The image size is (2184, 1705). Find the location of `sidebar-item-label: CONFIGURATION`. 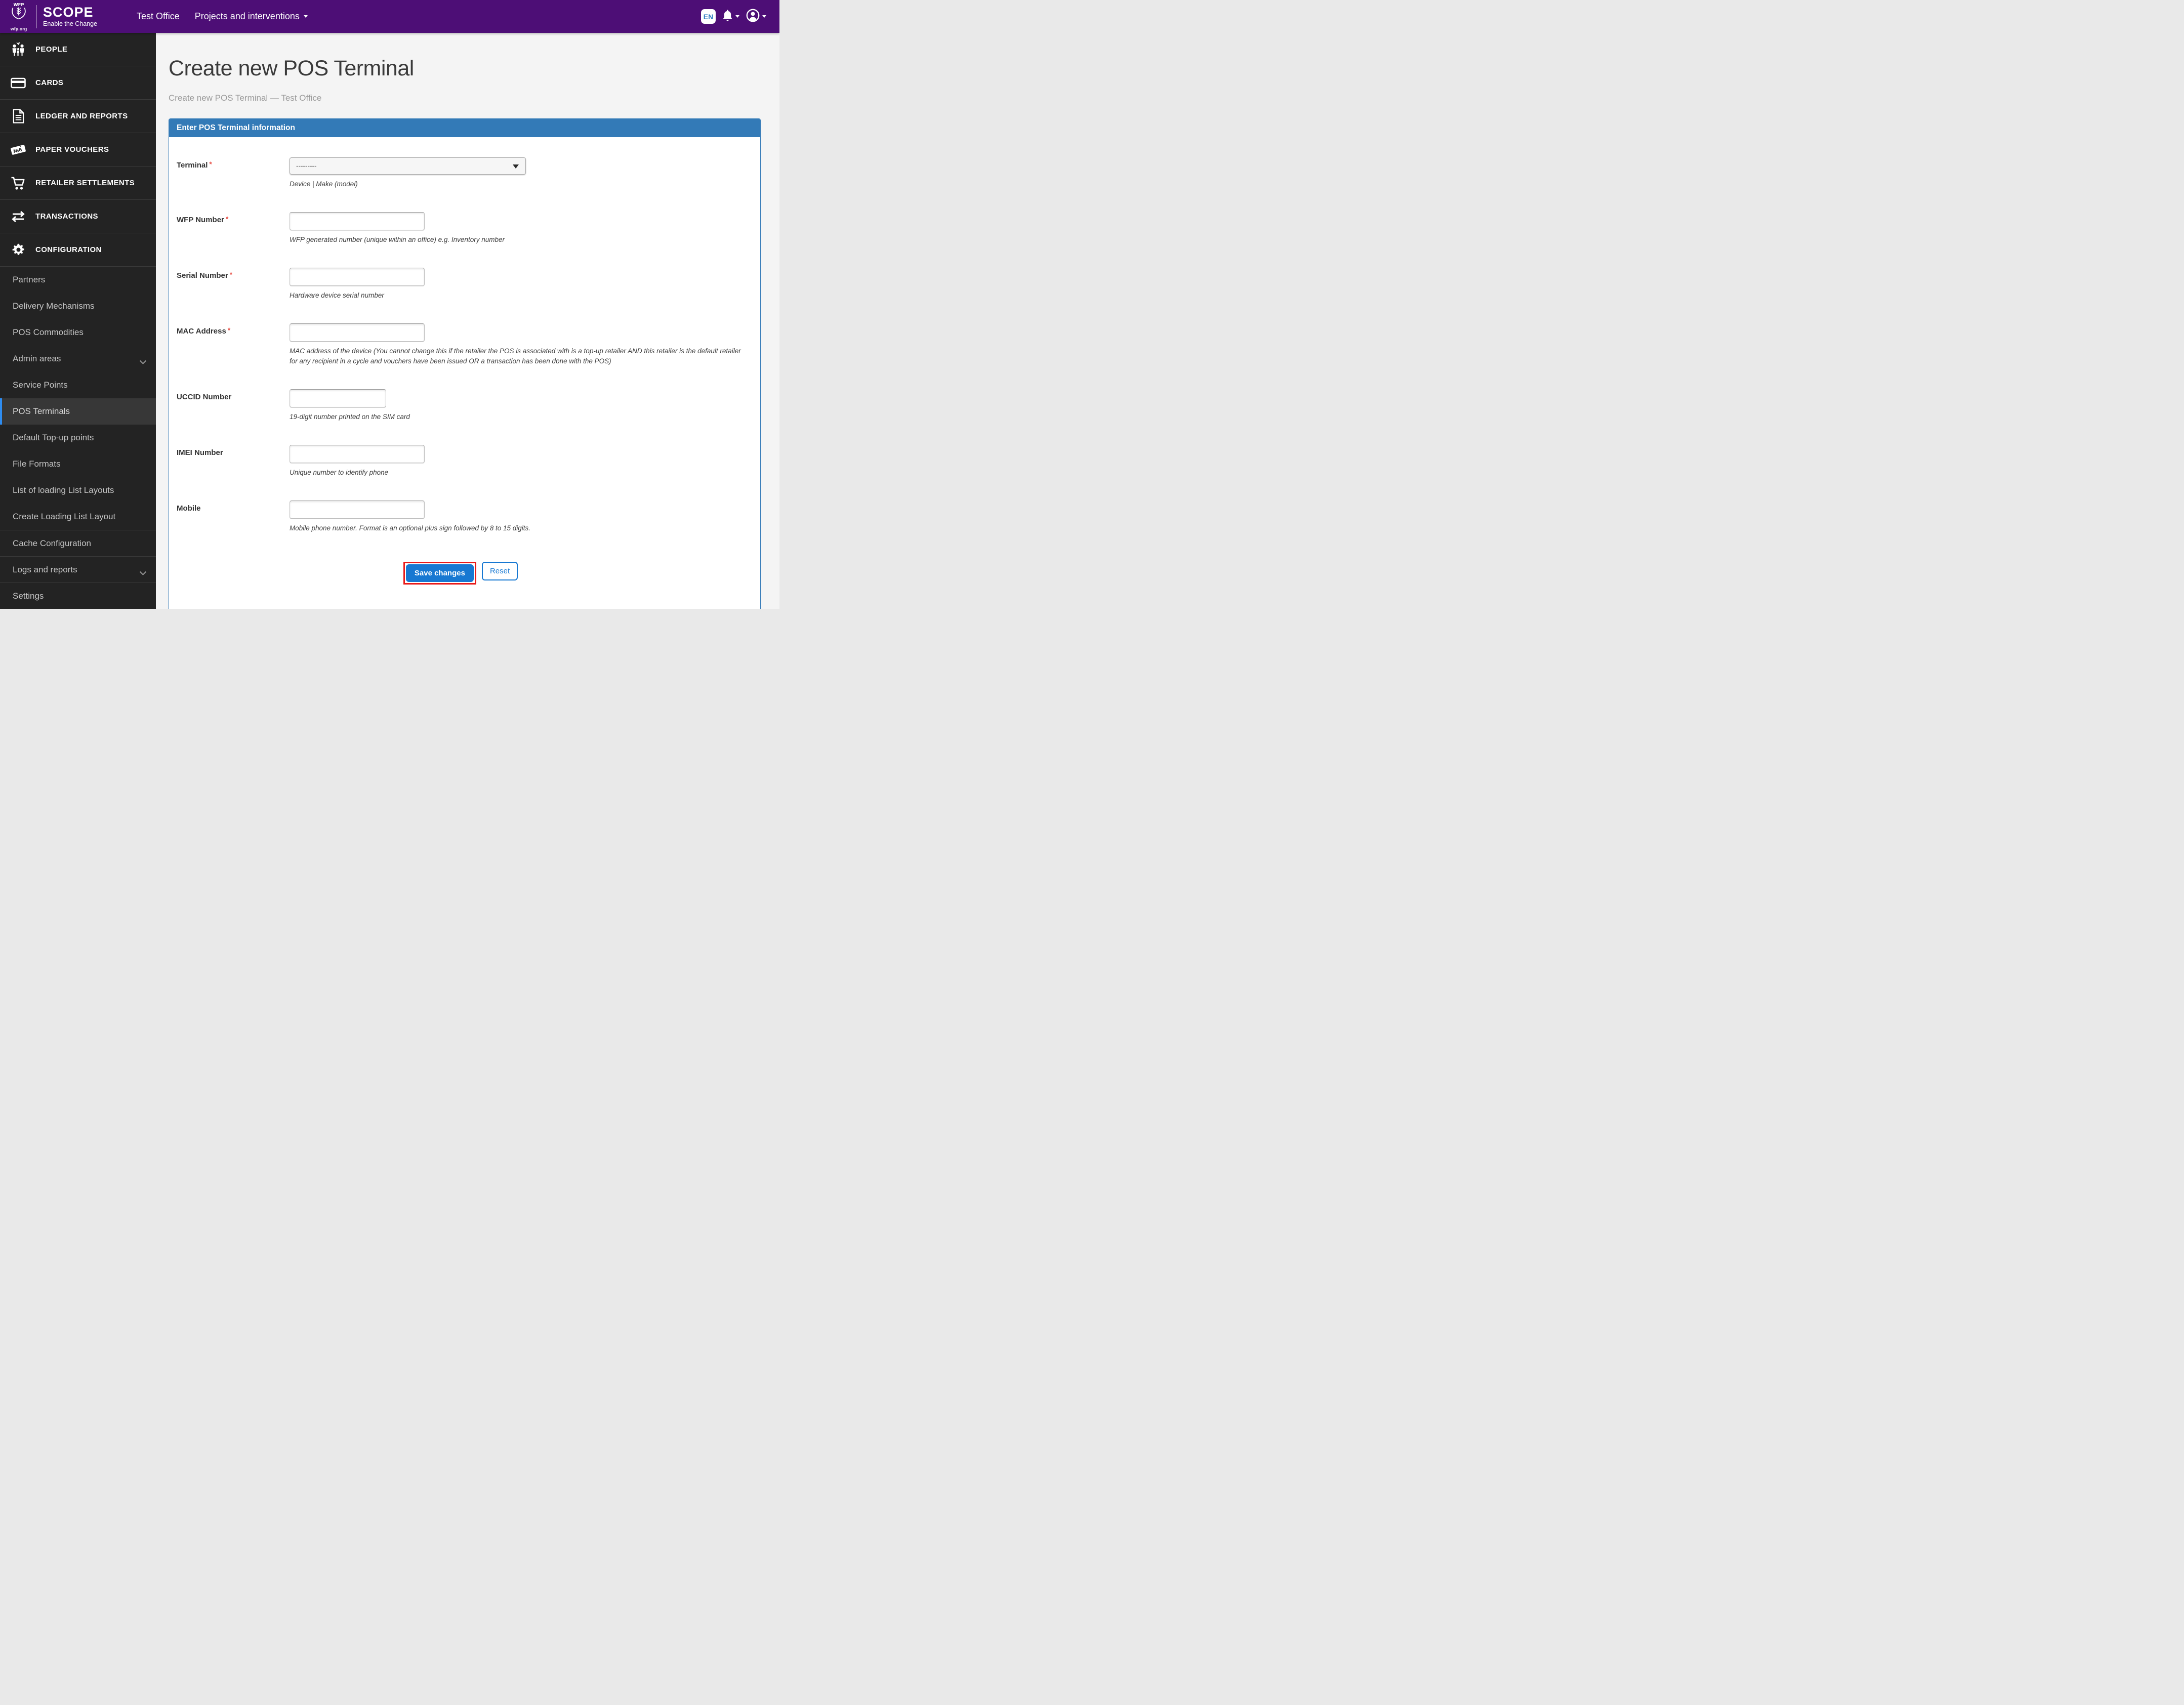

sidebar-item-label: CONFIGURATION is located at coordinates (68, 249).